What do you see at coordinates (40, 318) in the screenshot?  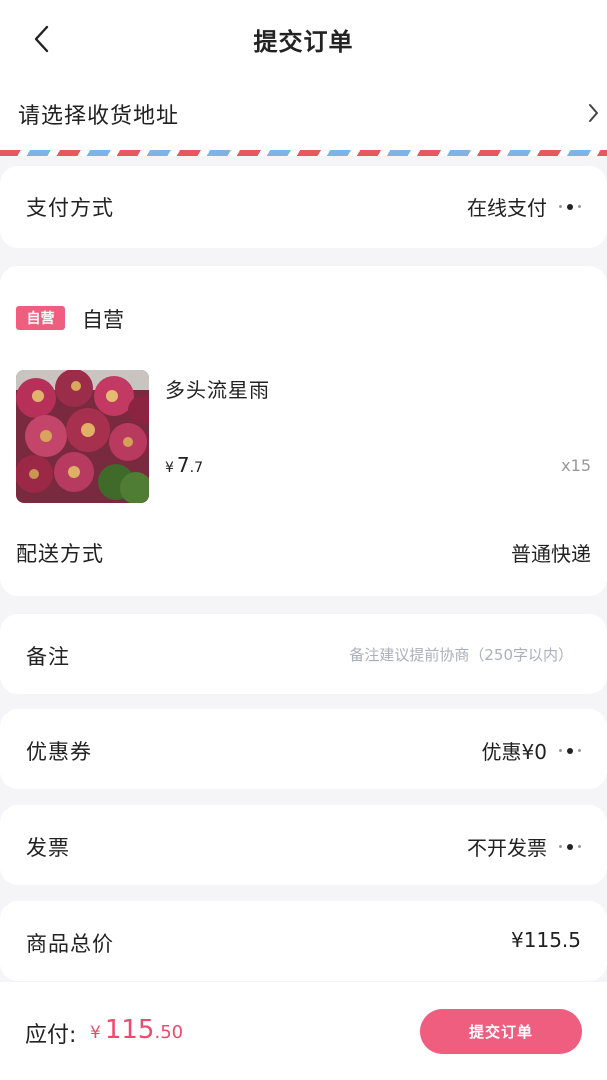 I see `self-operated-badge: 自营` at bounding box center [40, 318].